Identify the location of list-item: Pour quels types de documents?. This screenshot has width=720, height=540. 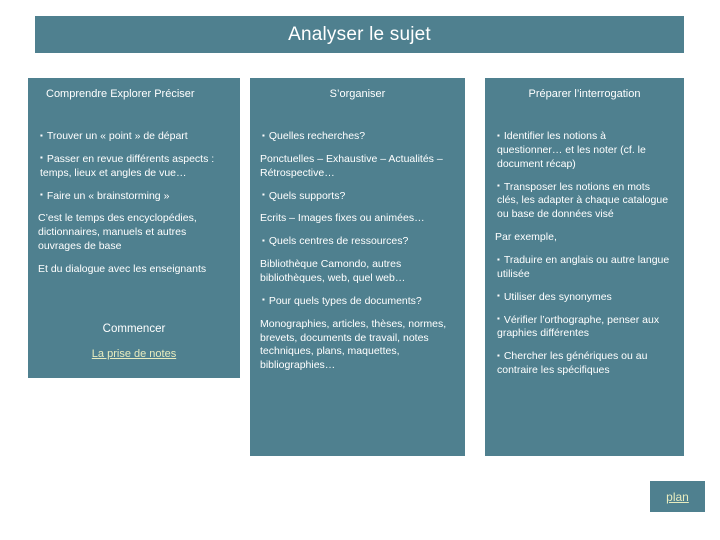
(357, 302).